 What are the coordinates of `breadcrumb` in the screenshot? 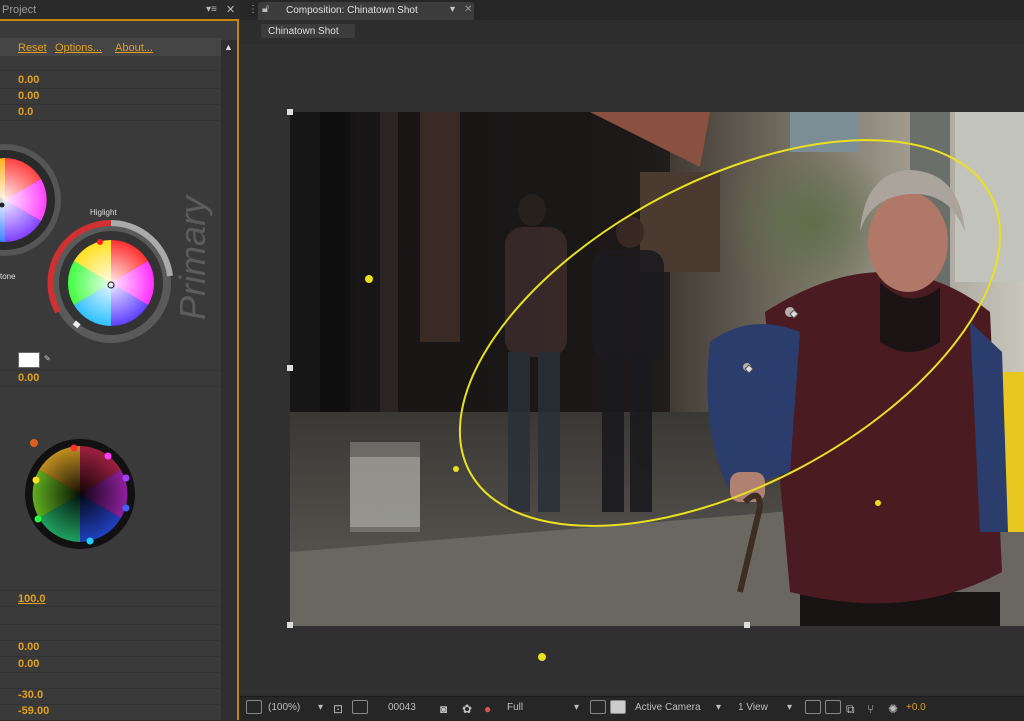 It's located at (632, 31).